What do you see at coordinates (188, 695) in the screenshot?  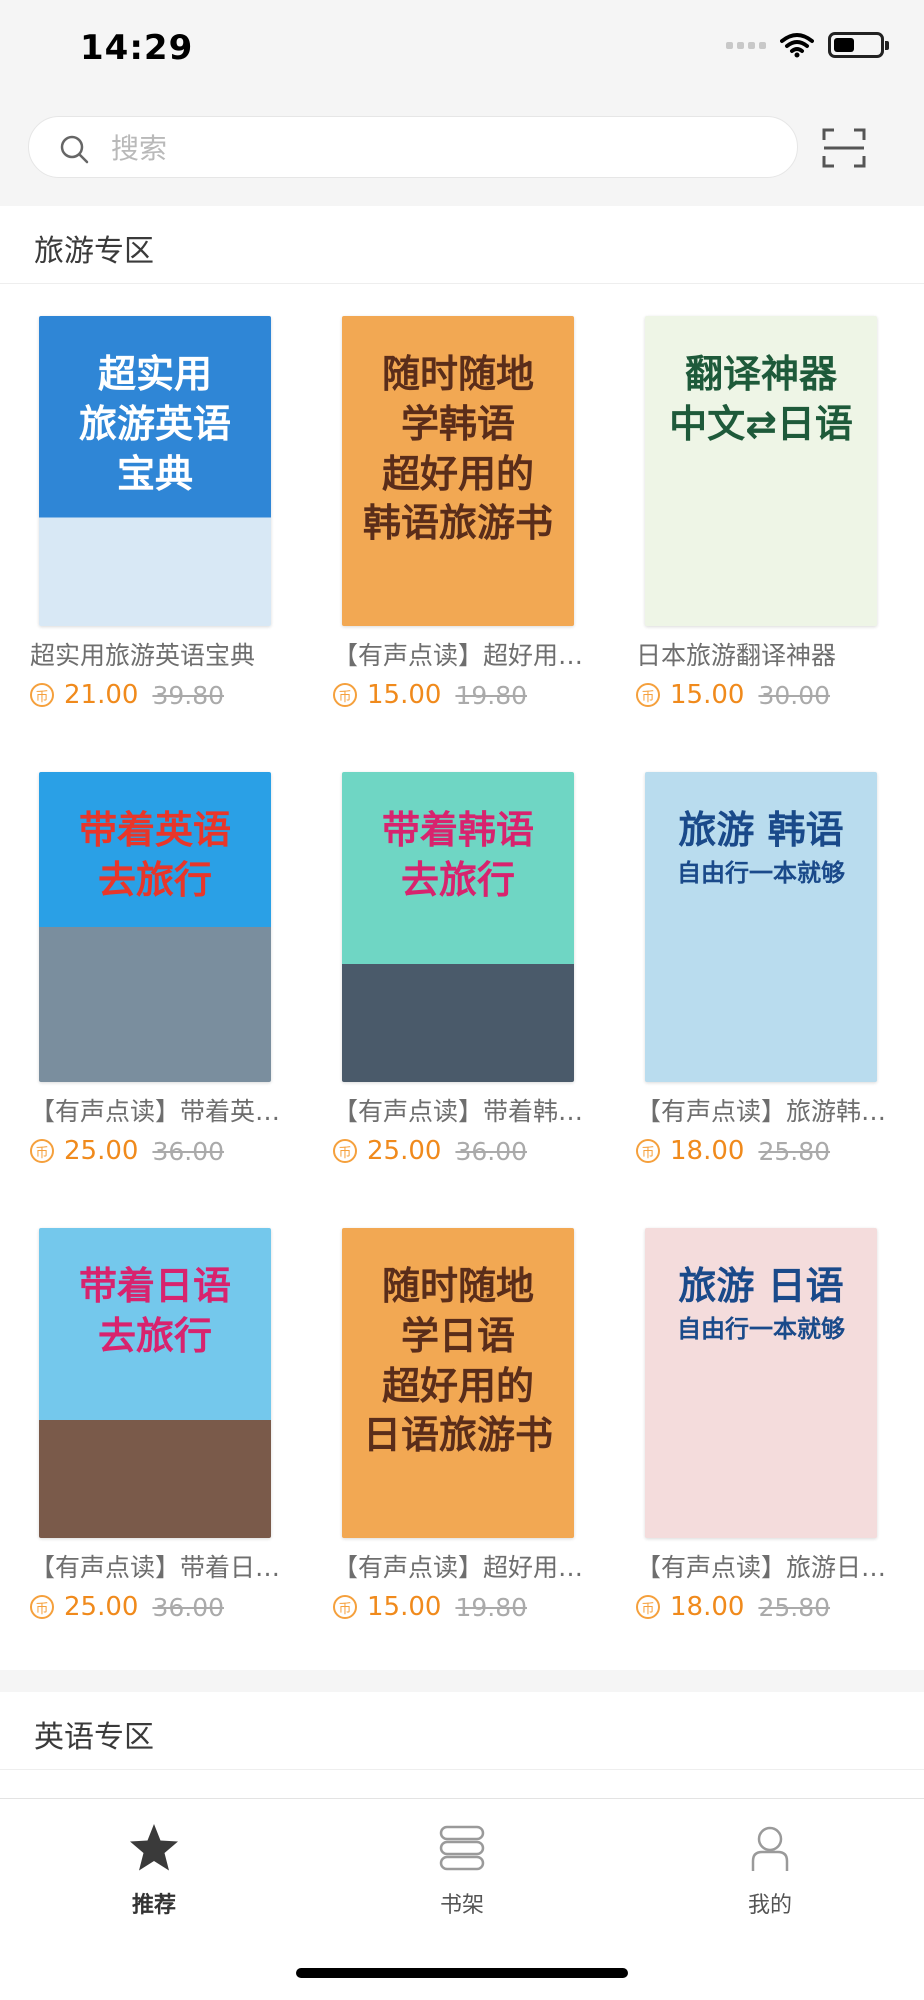 I see `book-original-price: 39.80` at bounding box center [188, 695].